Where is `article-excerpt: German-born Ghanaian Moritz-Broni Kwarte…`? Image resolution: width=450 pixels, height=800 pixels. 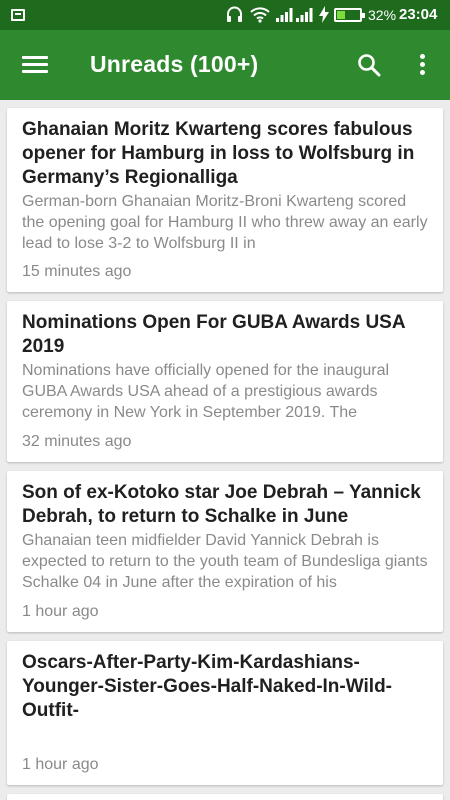
article-excerpt: German-born Ghanaian Moritz-Broni Kwarte… is located at coordinates (225, 222).